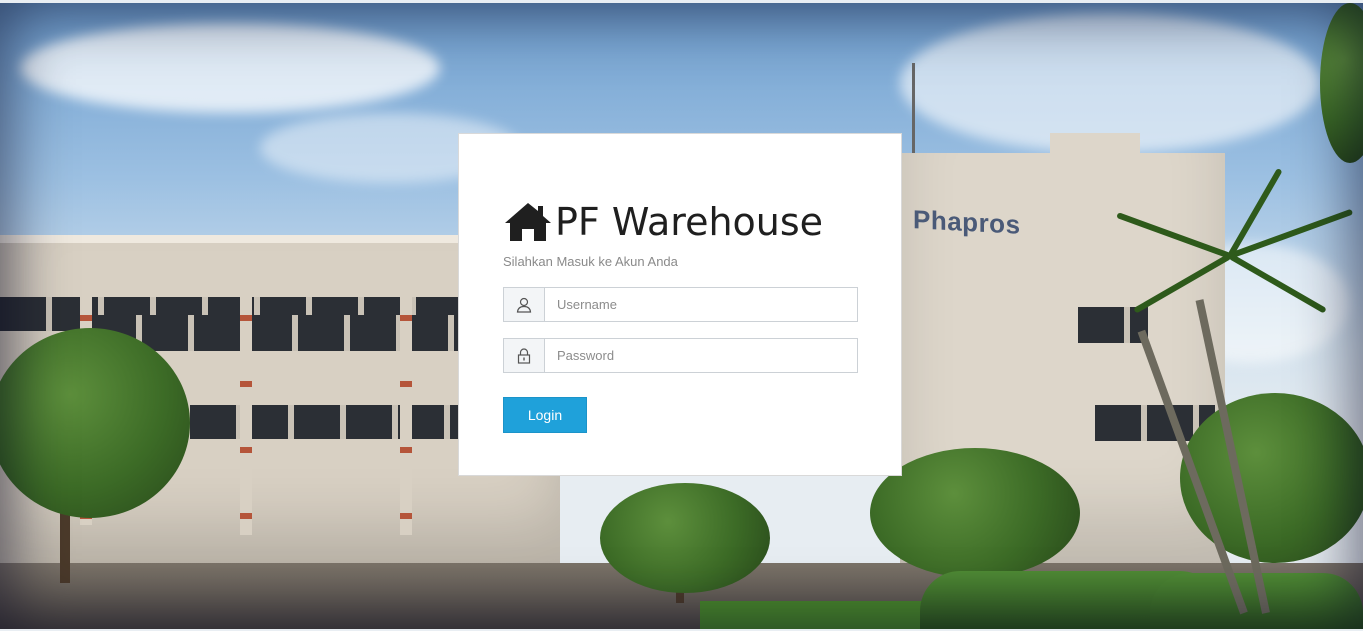 This screenshot has width=1363, height=631. Describe the element at coordinates (528, 222) in the screenshot. I see `home-icon` at that location.